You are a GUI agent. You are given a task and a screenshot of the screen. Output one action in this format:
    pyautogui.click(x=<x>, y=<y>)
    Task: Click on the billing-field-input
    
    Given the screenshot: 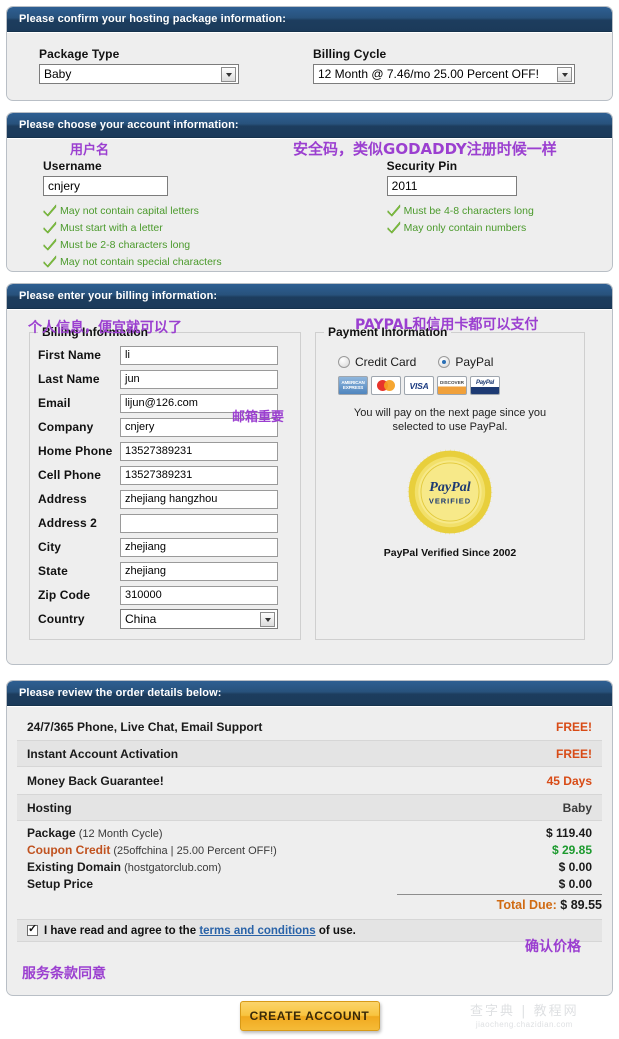 What is the action you would take?
    pyautogui.click(x=199, y=523)
    